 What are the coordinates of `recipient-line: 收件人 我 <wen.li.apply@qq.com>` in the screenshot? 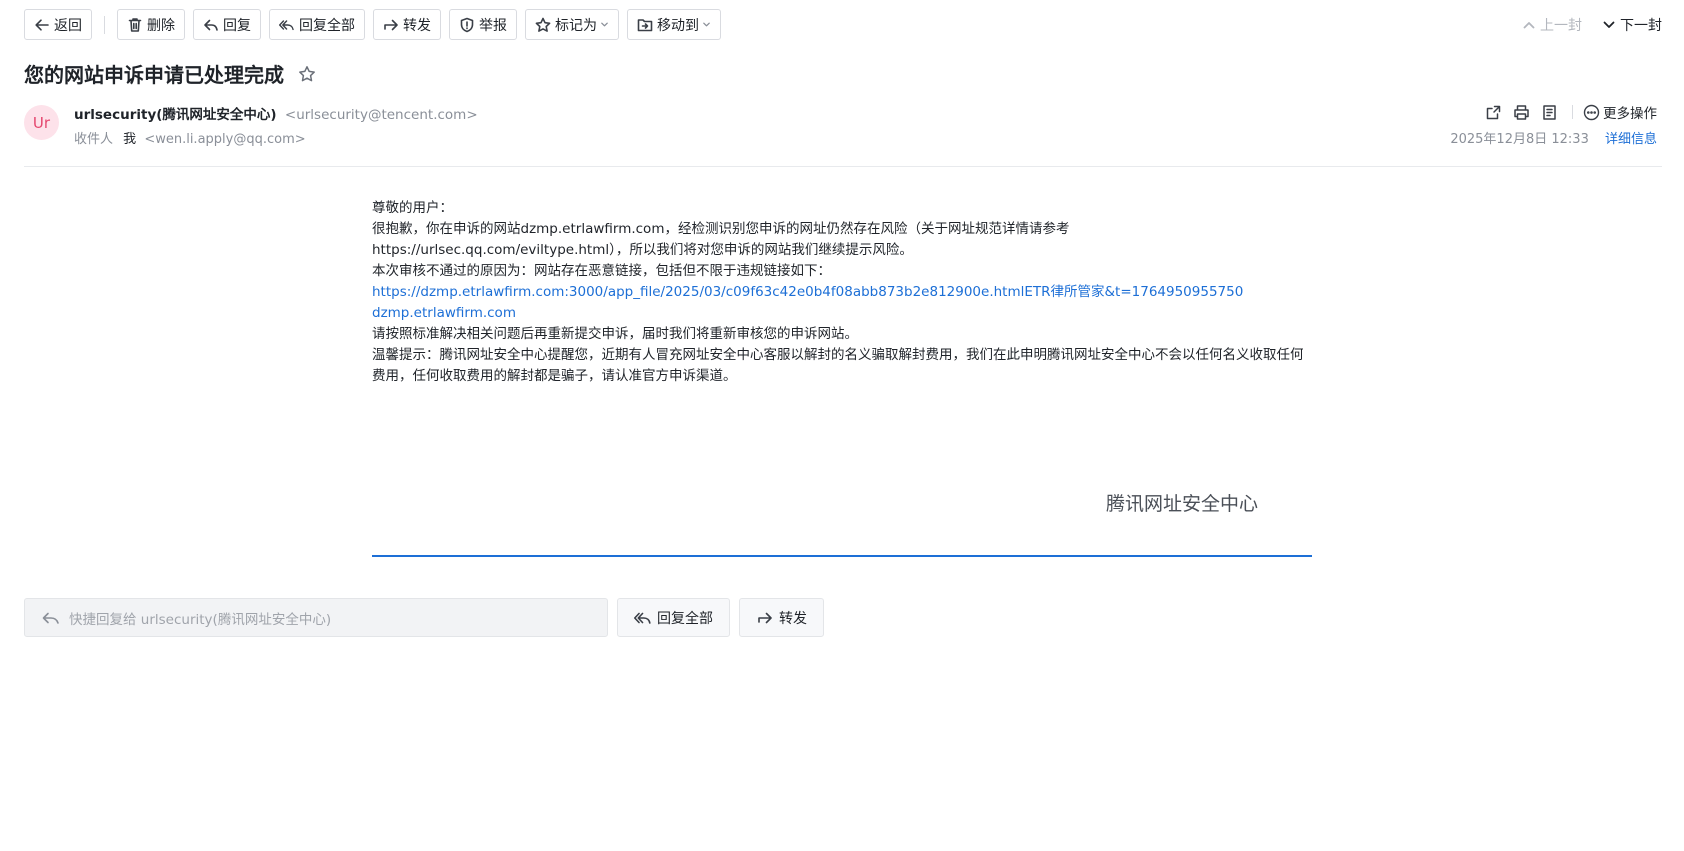 It's located at (190, 137).